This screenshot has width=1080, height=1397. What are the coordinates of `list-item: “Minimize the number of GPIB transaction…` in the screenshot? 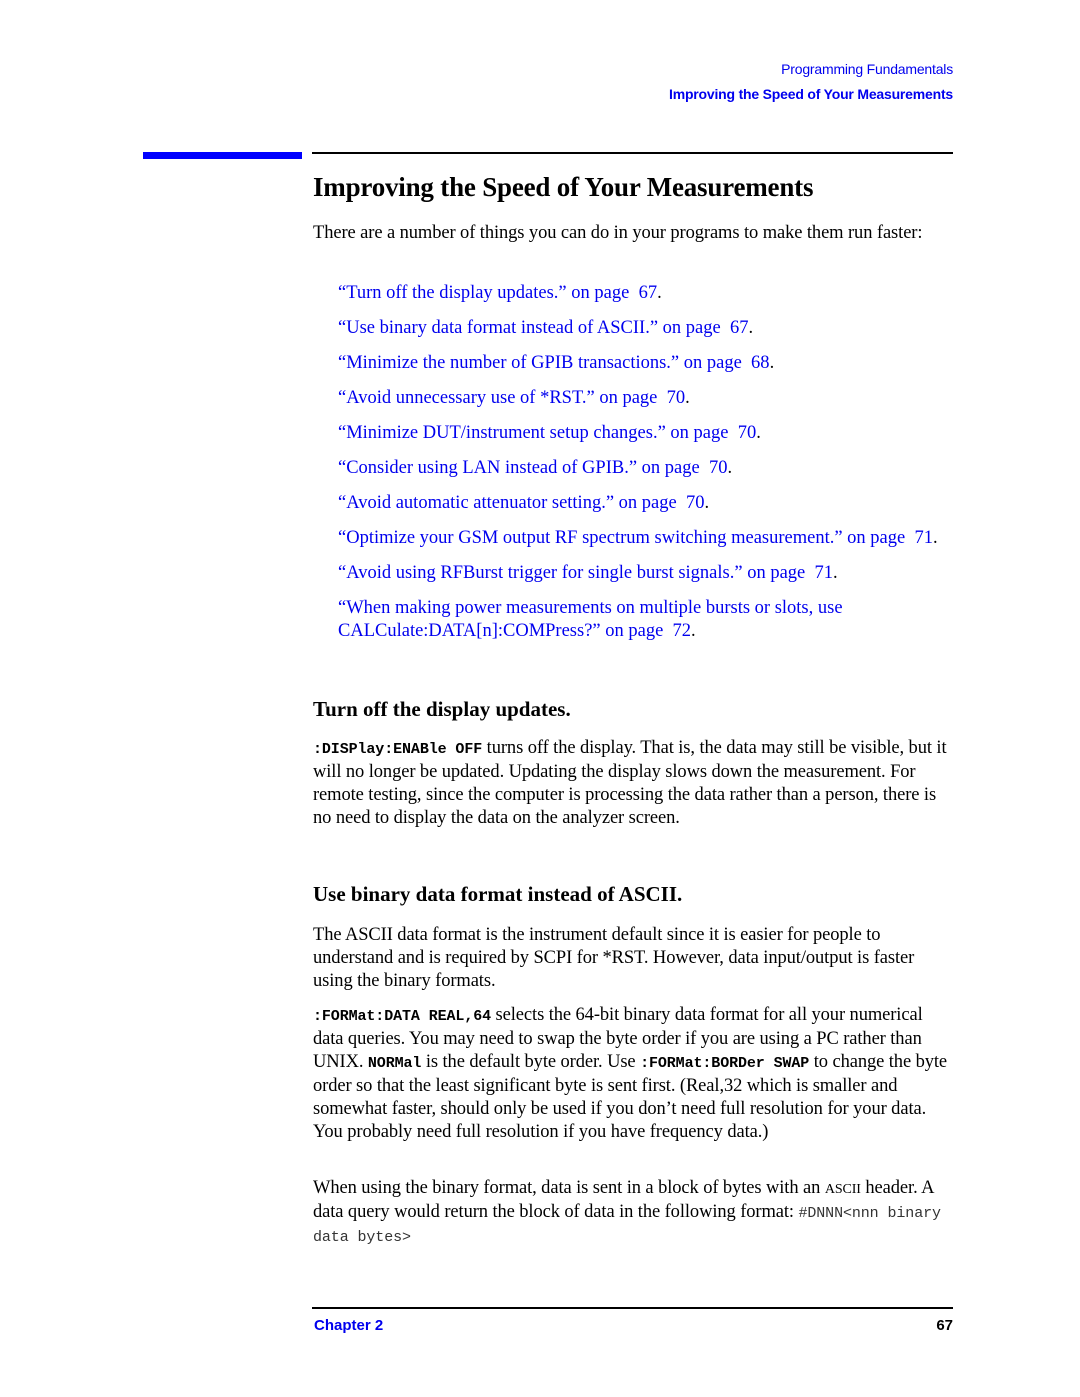 It's located at (556, 363).